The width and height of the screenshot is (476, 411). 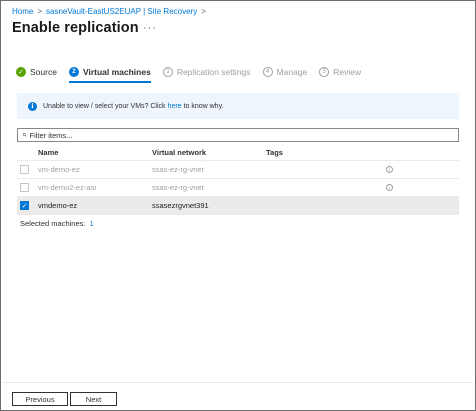 I want to click on vm-name: vmdemo-ez, so click(x=58, y=205).